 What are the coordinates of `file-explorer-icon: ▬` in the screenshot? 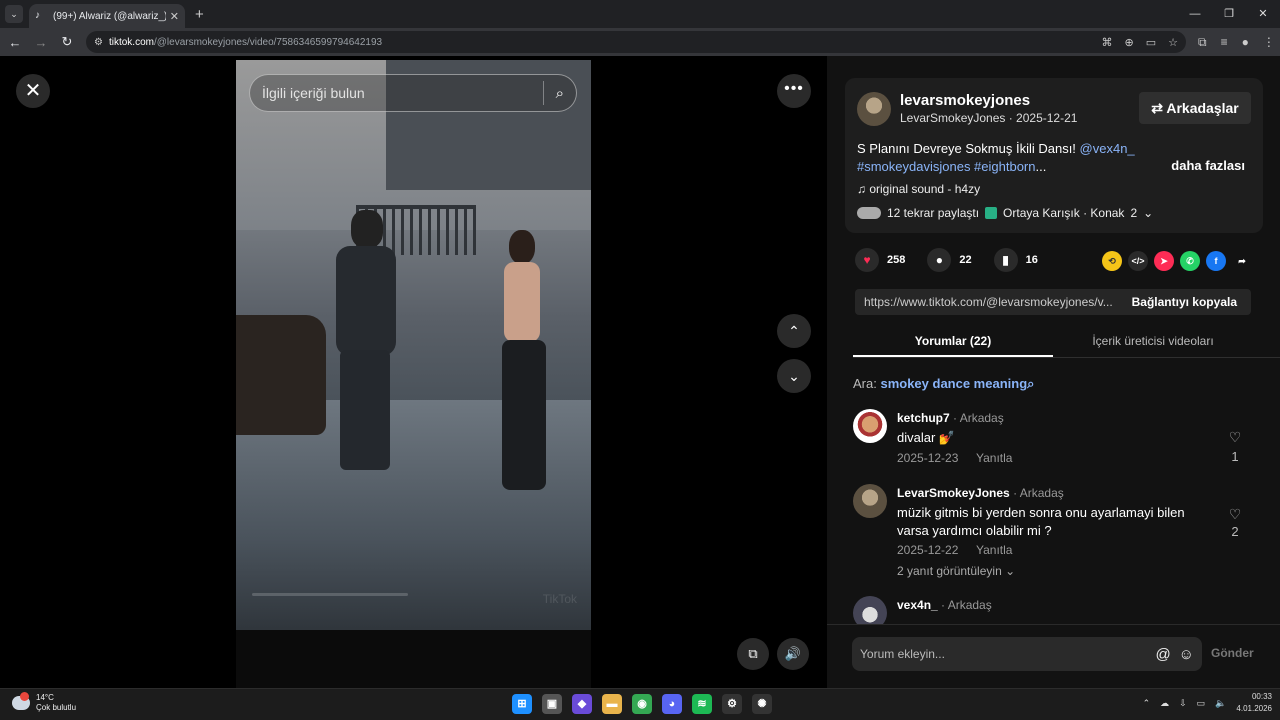 It's located at (612, 704).